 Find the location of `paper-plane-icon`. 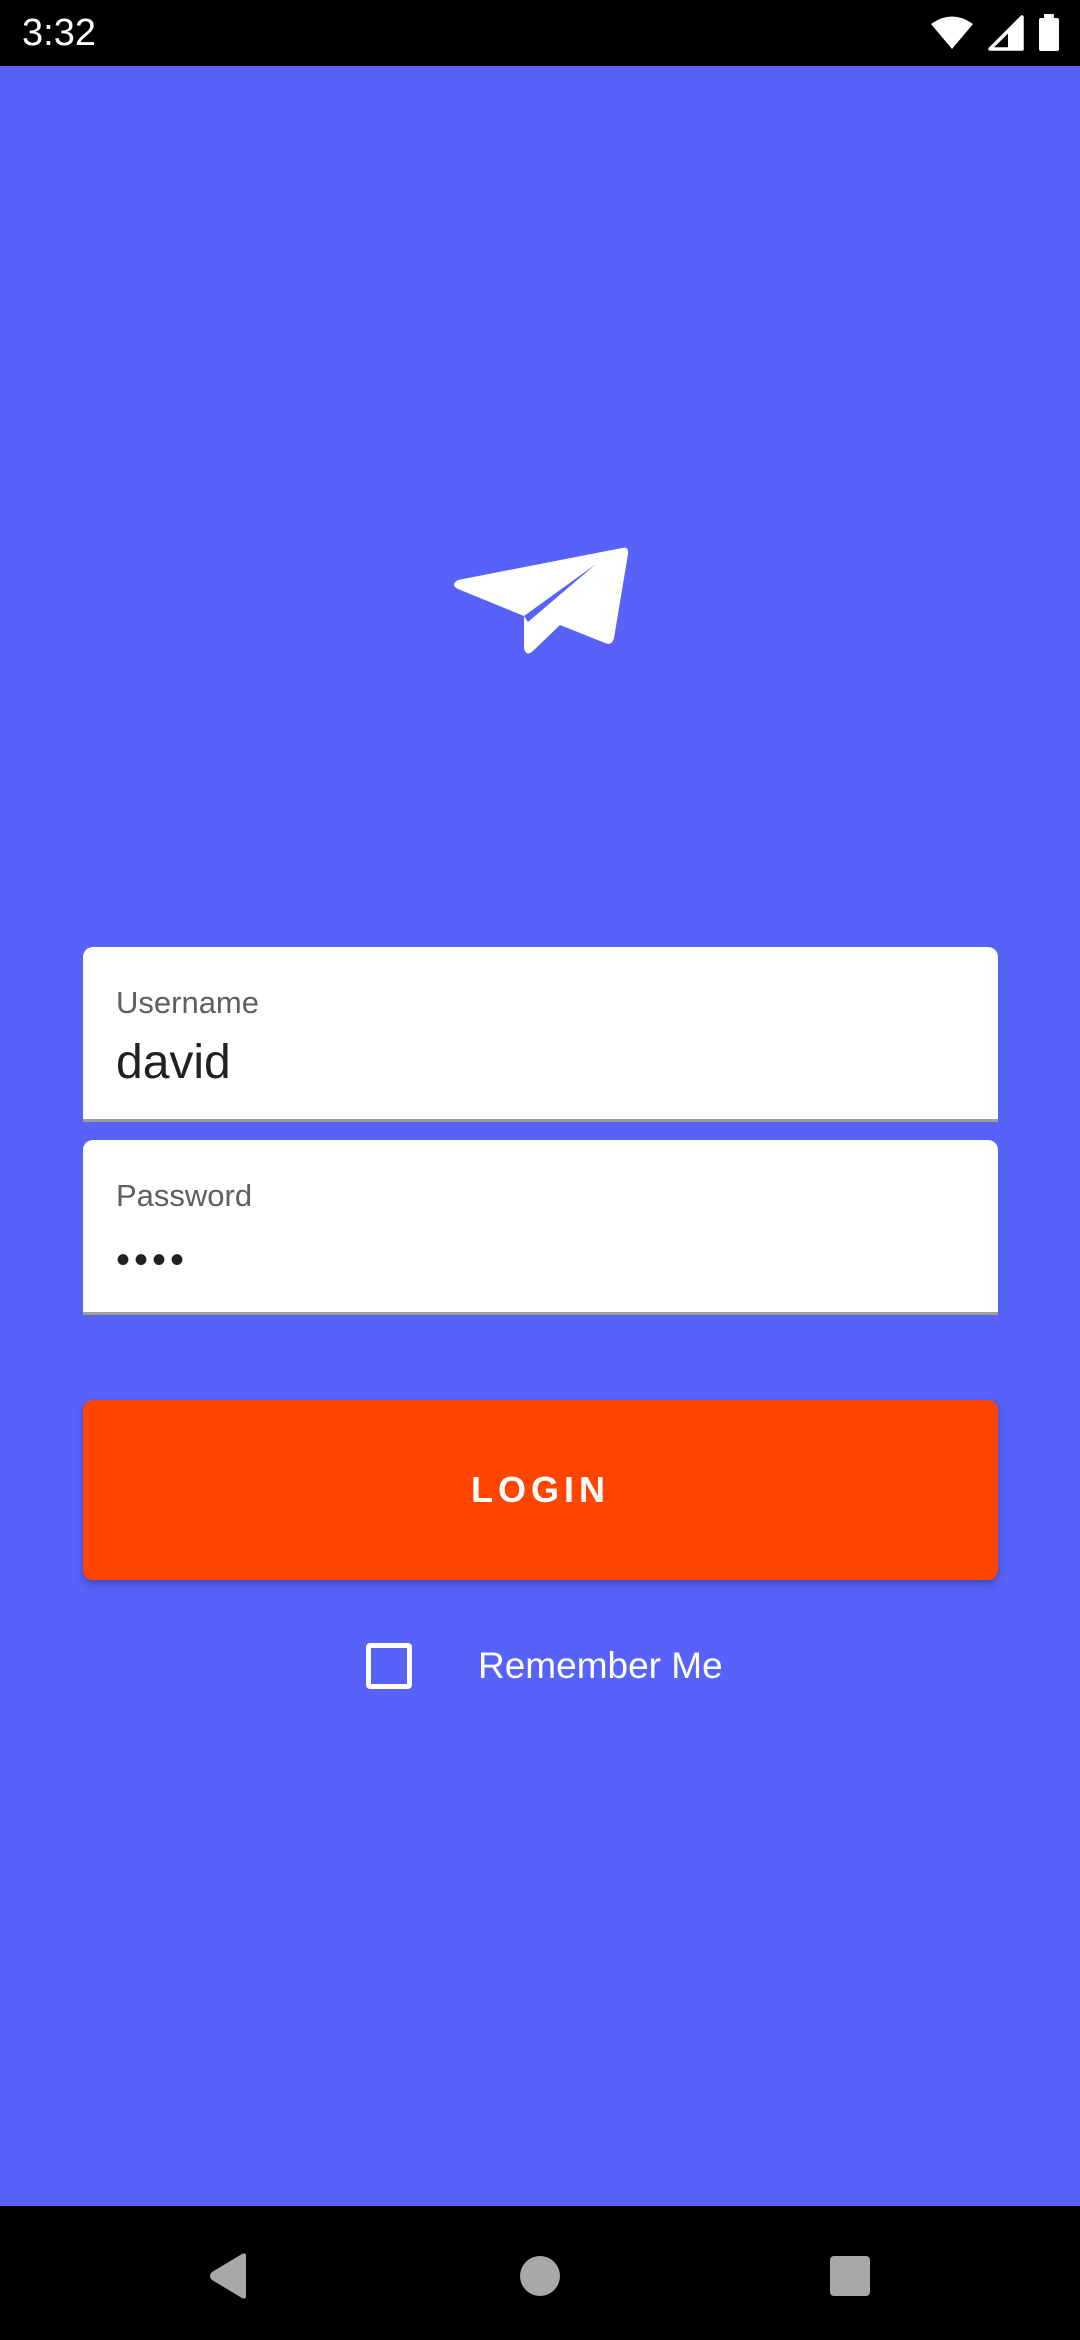

paper-plane-icon is located at coordinates (540, 571).